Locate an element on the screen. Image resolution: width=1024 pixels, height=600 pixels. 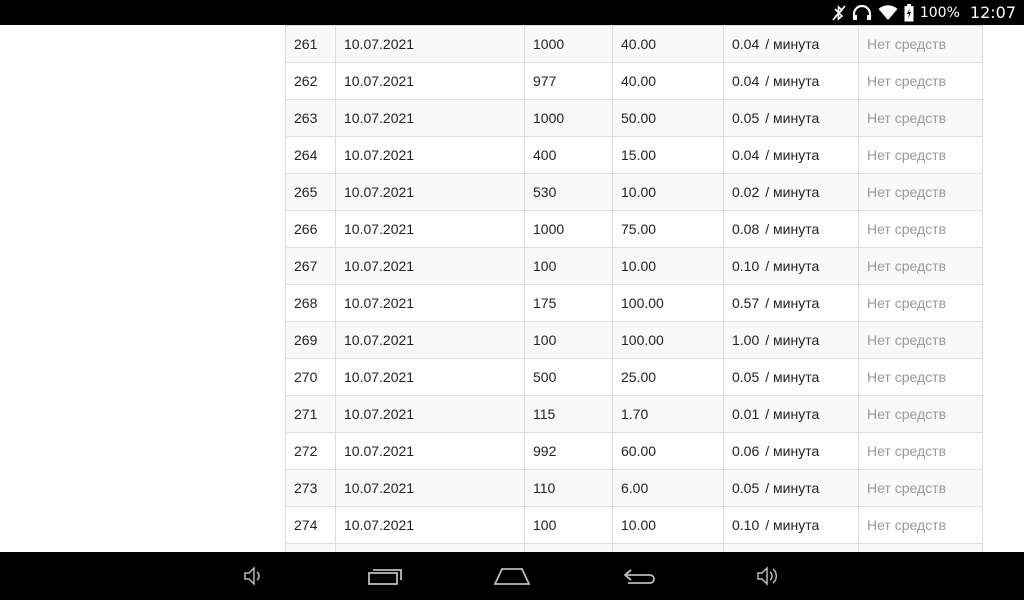
cell-amount: 40.00 is located at coordinates (668, 81).